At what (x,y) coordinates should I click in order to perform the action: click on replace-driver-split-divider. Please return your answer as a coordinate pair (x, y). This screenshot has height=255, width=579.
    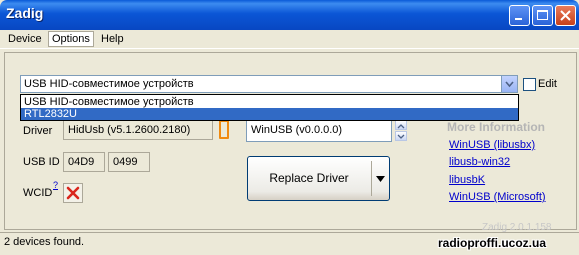
    Looking at the image, I should click on (371, 178).